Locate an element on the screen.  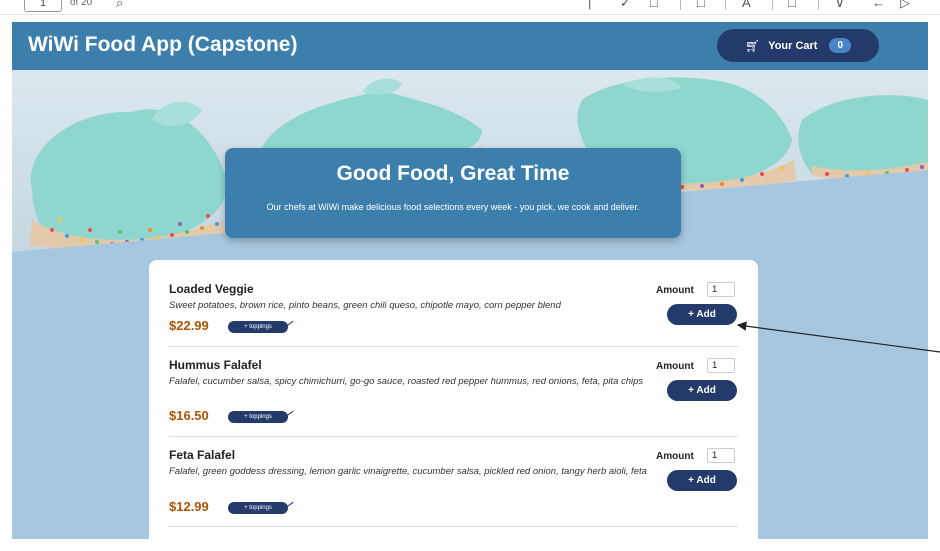
app-title: WiWi Food App (Capstone) is located at coordinates (163, 44).